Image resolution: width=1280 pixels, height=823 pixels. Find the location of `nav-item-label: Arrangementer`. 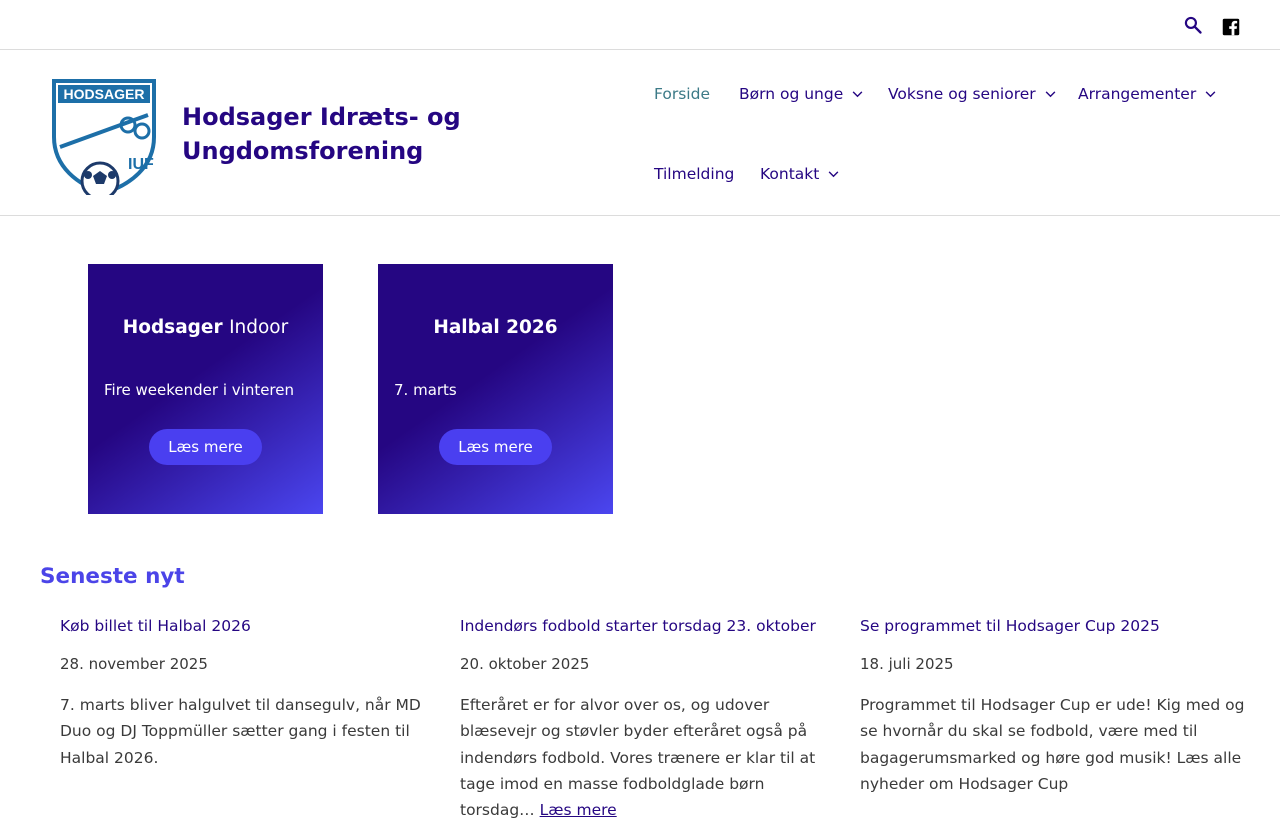

nav-item-label: Arrangementer is located at coordinates (1137, 94).